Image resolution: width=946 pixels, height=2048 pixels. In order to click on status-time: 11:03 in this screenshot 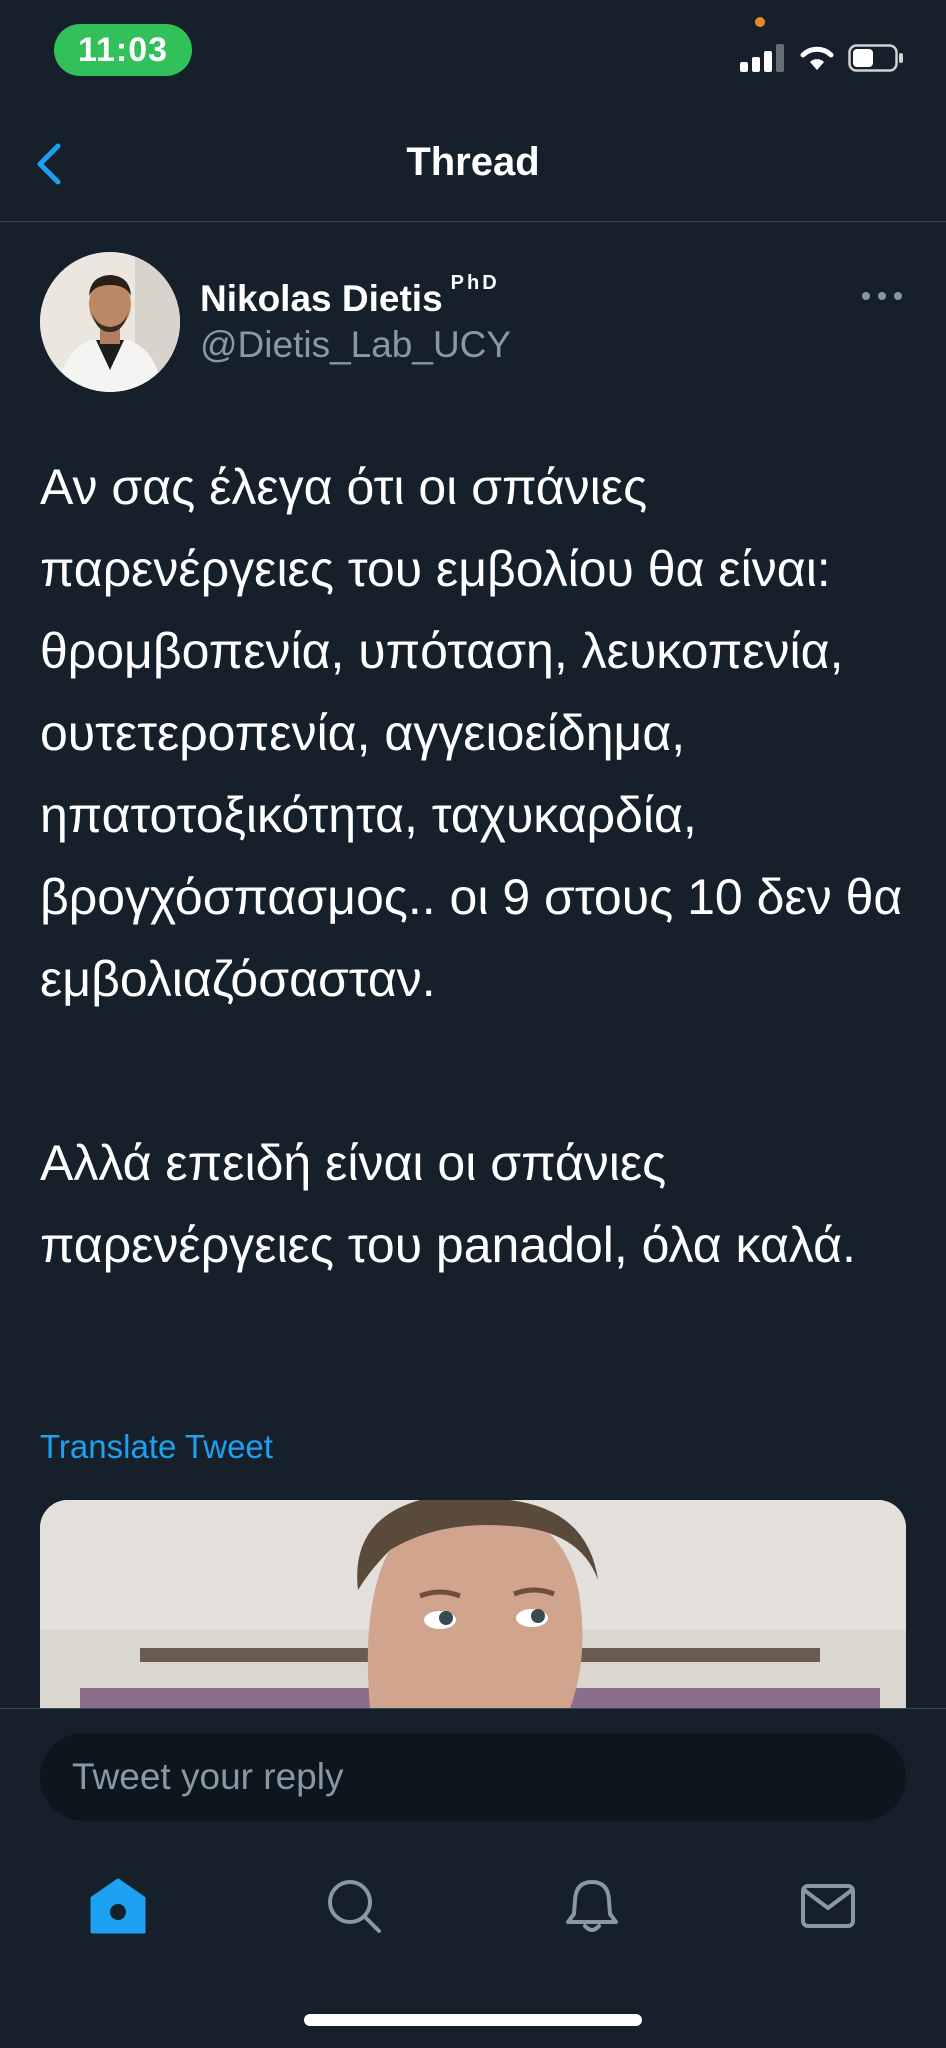, I will do `click(123, 50)`.